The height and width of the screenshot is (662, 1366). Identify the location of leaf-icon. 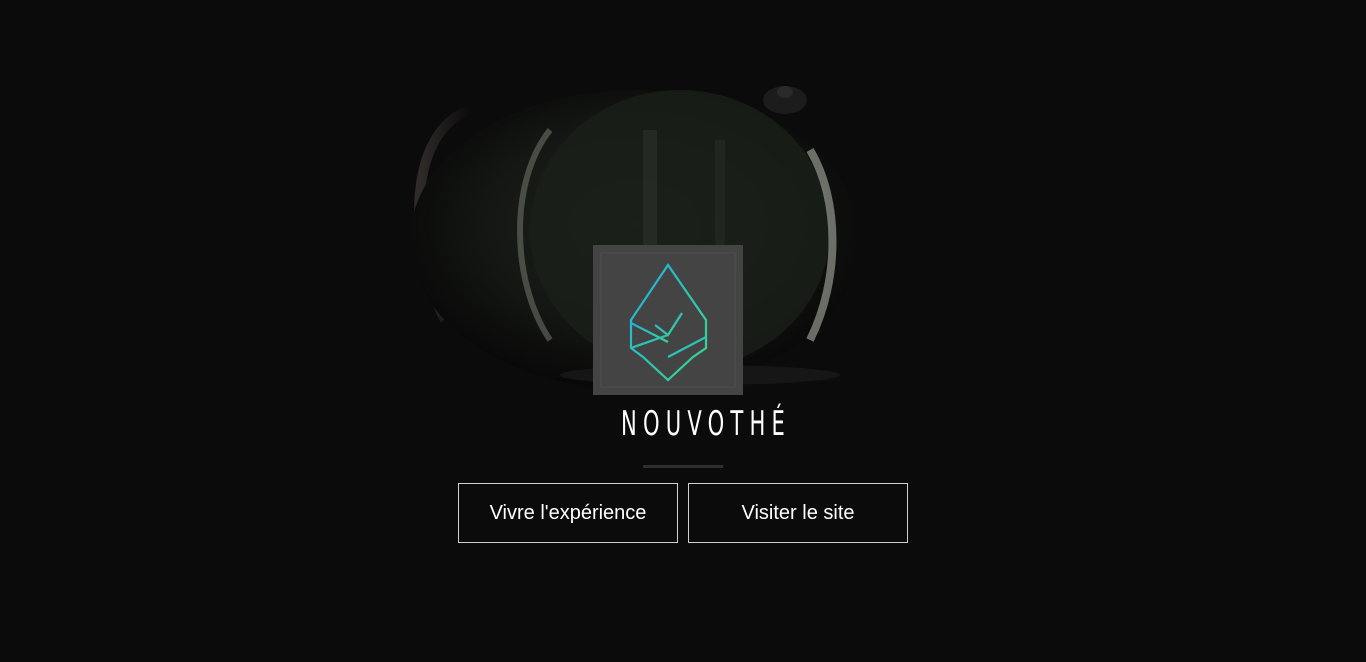
(668, 320).